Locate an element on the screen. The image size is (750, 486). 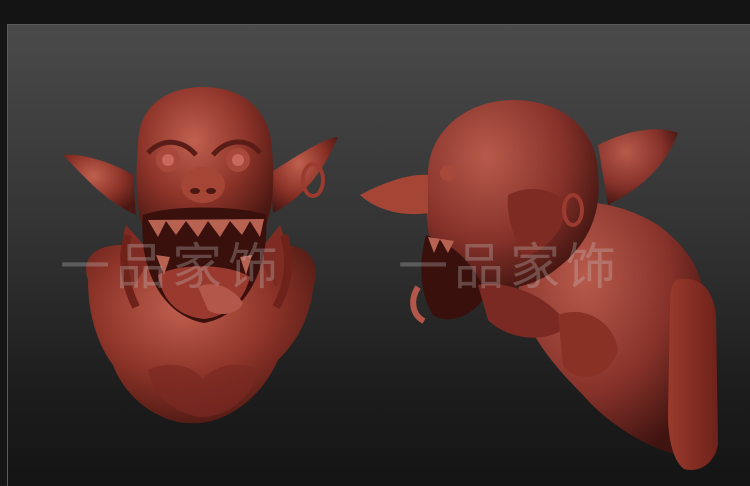
top-bar is located at coordinates (375, 12).